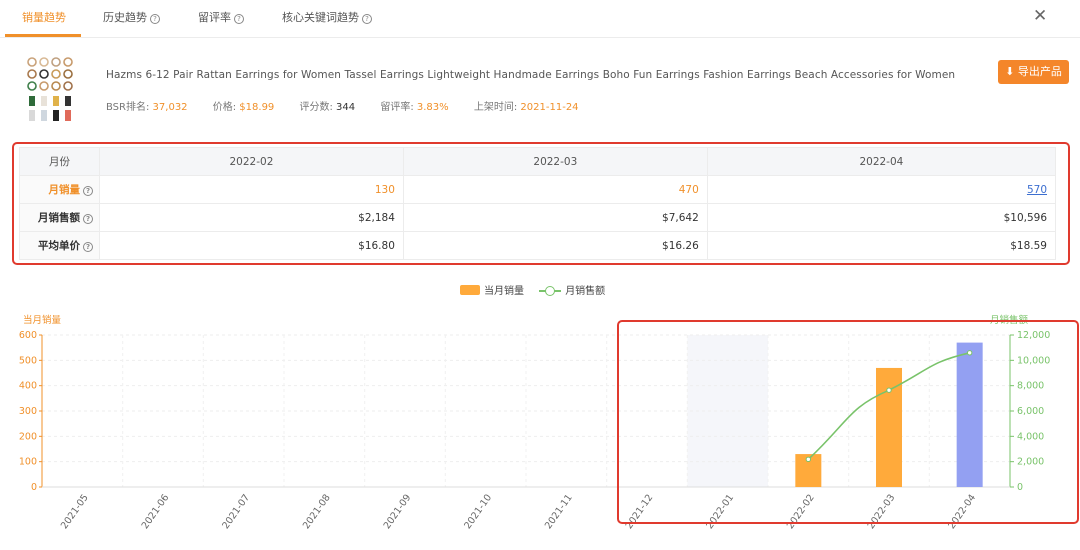  What do you see at coordinates (224, 107) in the screenshot?
I see `stat-label: 价格:` at bounding box center [224, 107].